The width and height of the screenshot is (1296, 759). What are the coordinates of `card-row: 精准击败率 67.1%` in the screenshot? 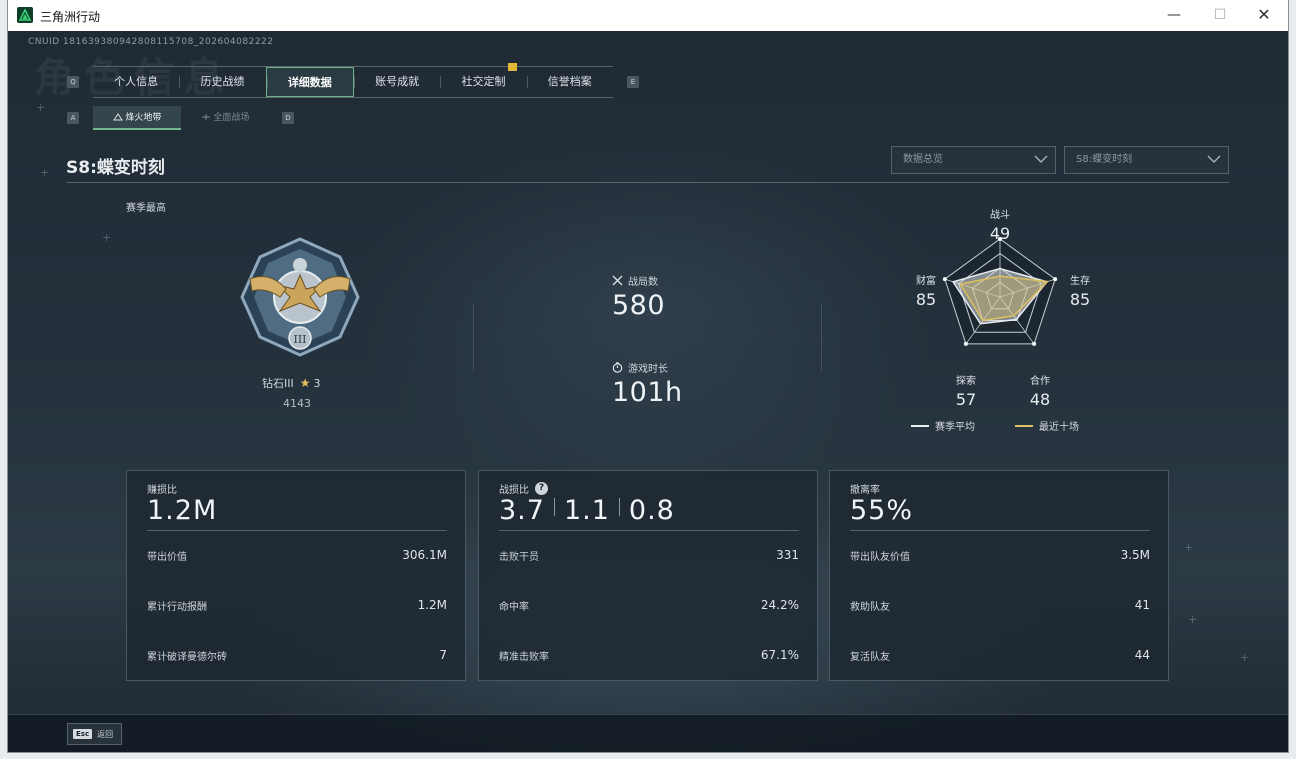 It's located at (649, 655).